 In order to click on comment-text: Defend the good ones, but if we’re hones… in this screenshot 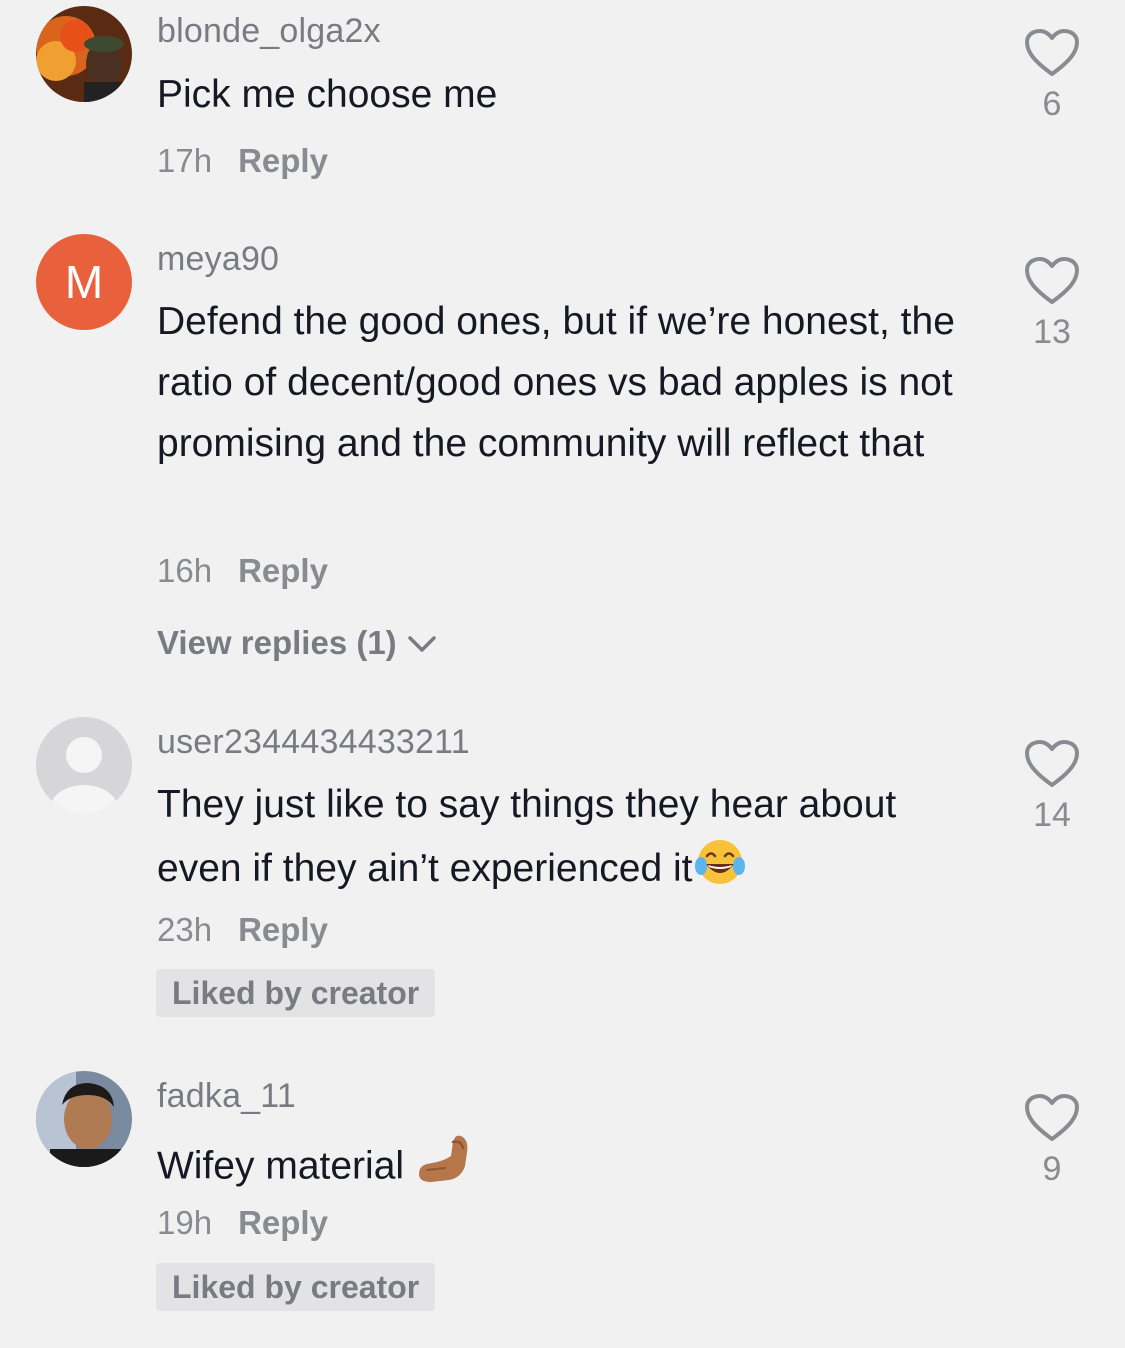, I will do `click(556, 382)`.